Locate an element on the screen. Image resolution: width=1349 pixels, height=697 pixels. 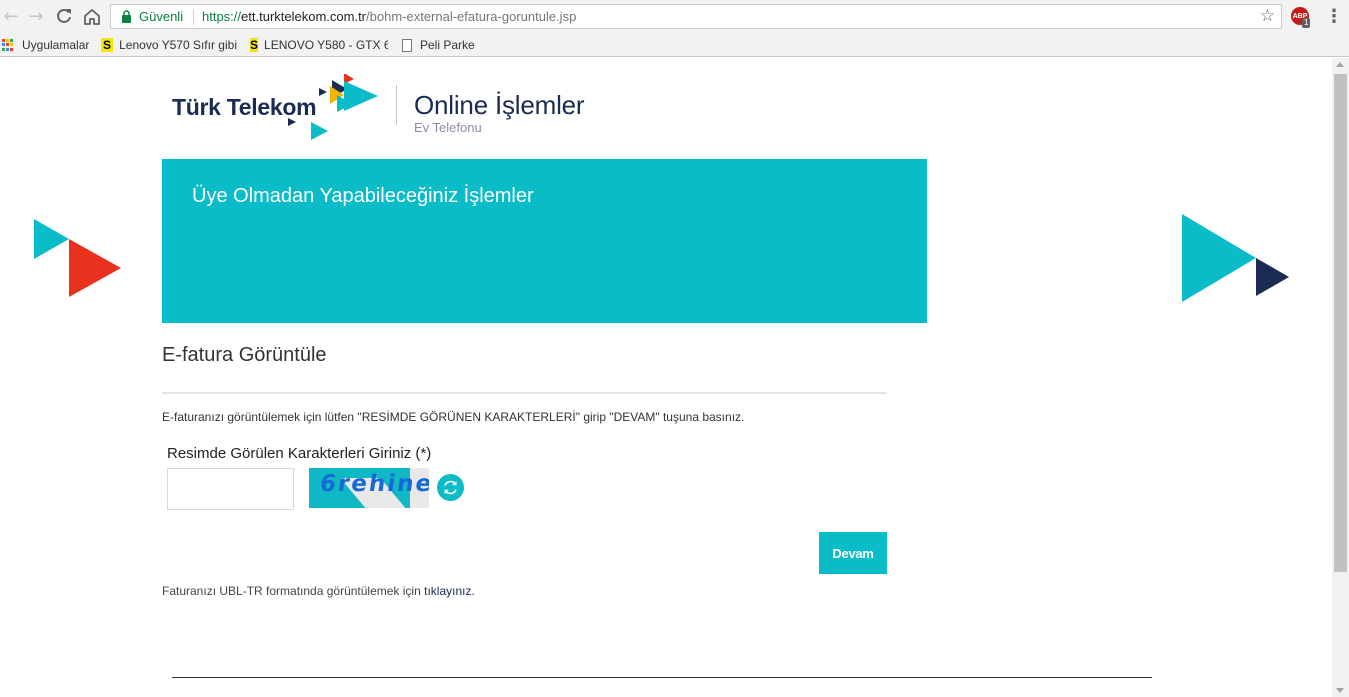
bookmark-label: Peli Parke is located at coordinates (447, 45).